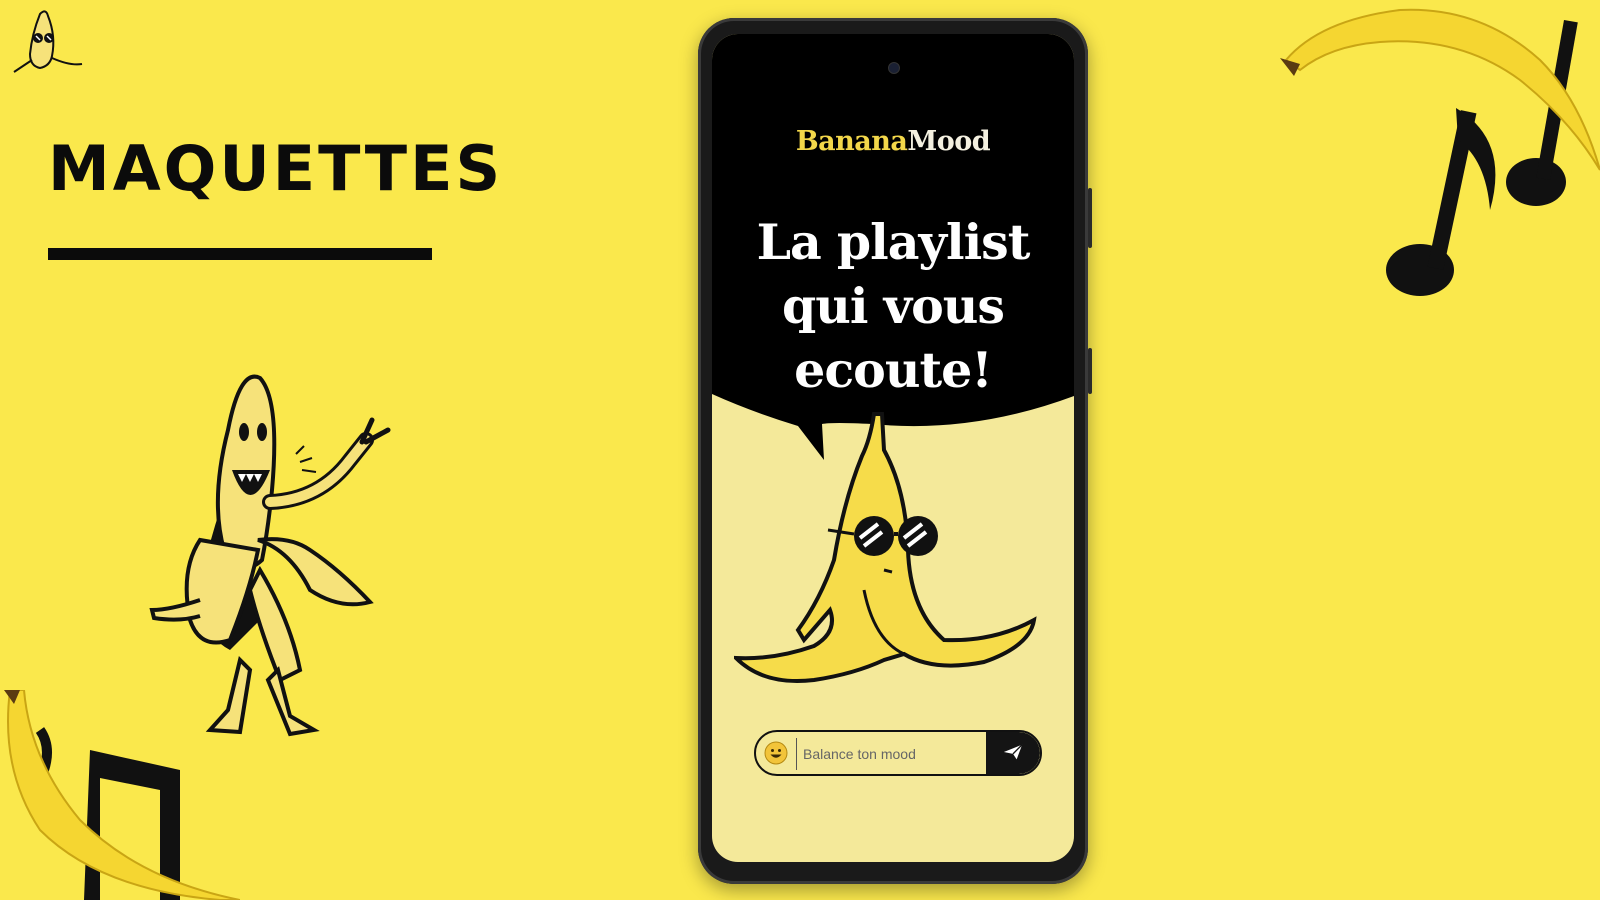 The width and height of the screenshot is (1600, 900). I want to click on send-button, so click(1013, 753).